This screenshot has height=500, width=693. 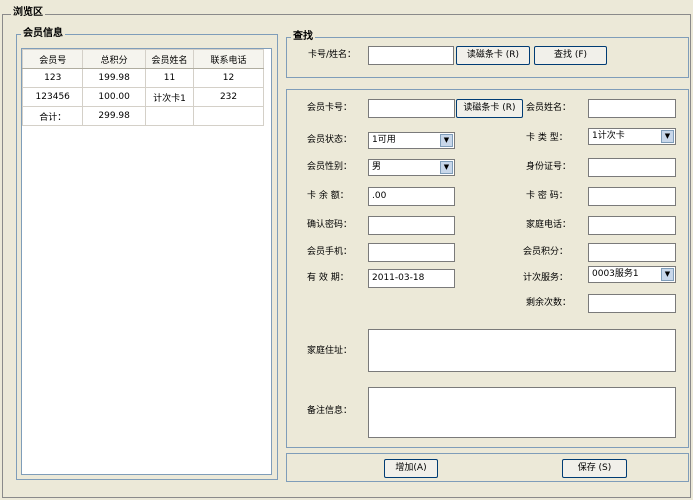 I want to click on remaining-label: 剩余次数：, so click(x=549, y=303).